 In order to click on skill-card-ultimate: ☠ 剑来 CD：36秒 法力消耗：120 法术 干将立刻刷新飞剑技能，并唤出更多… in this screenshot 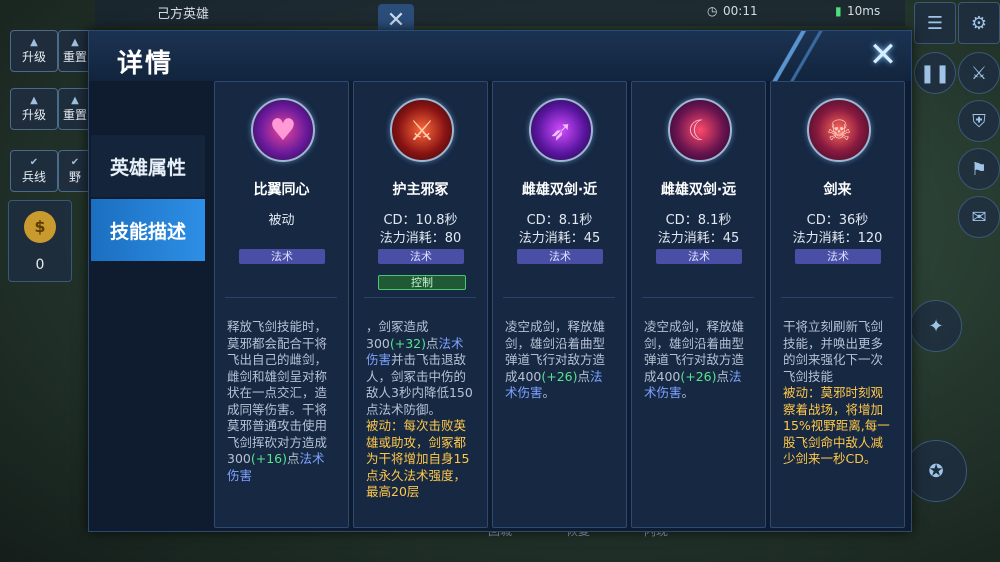, I will do `click(837, 304)`.